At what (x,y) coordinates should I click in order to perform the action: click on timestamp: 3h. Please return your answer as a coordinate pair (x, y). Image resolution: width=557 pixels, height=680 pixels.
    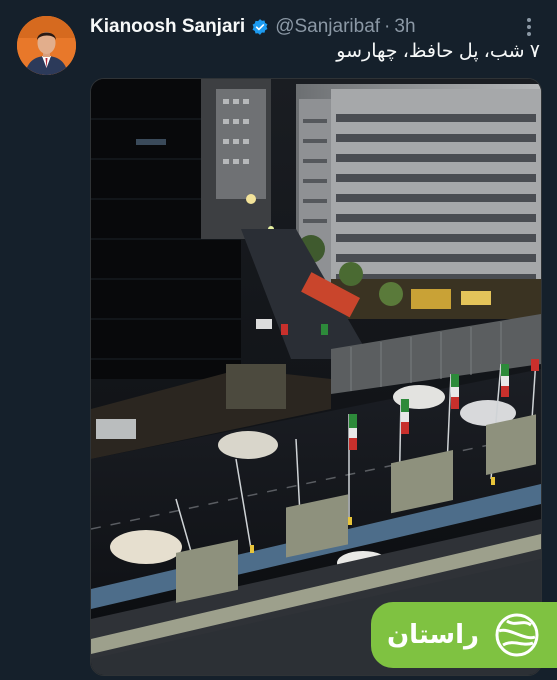
    Looking at the image, I should click on (404, 27).